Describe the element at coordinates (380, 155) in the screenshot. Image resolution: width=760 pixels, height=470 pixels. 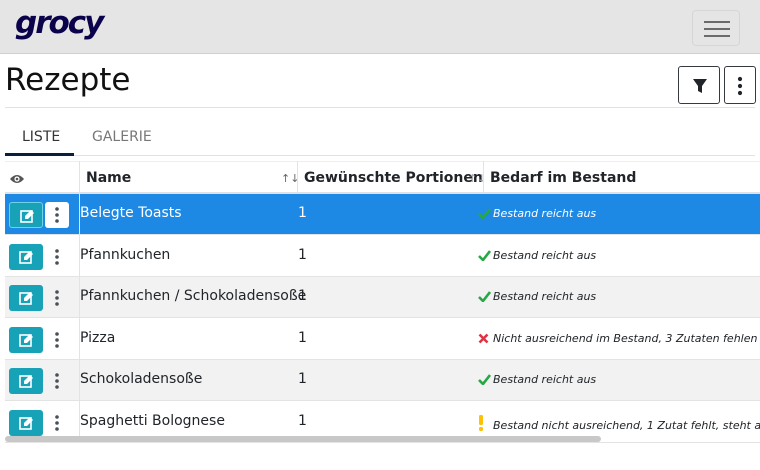
I see `tabs-divider` at that location.